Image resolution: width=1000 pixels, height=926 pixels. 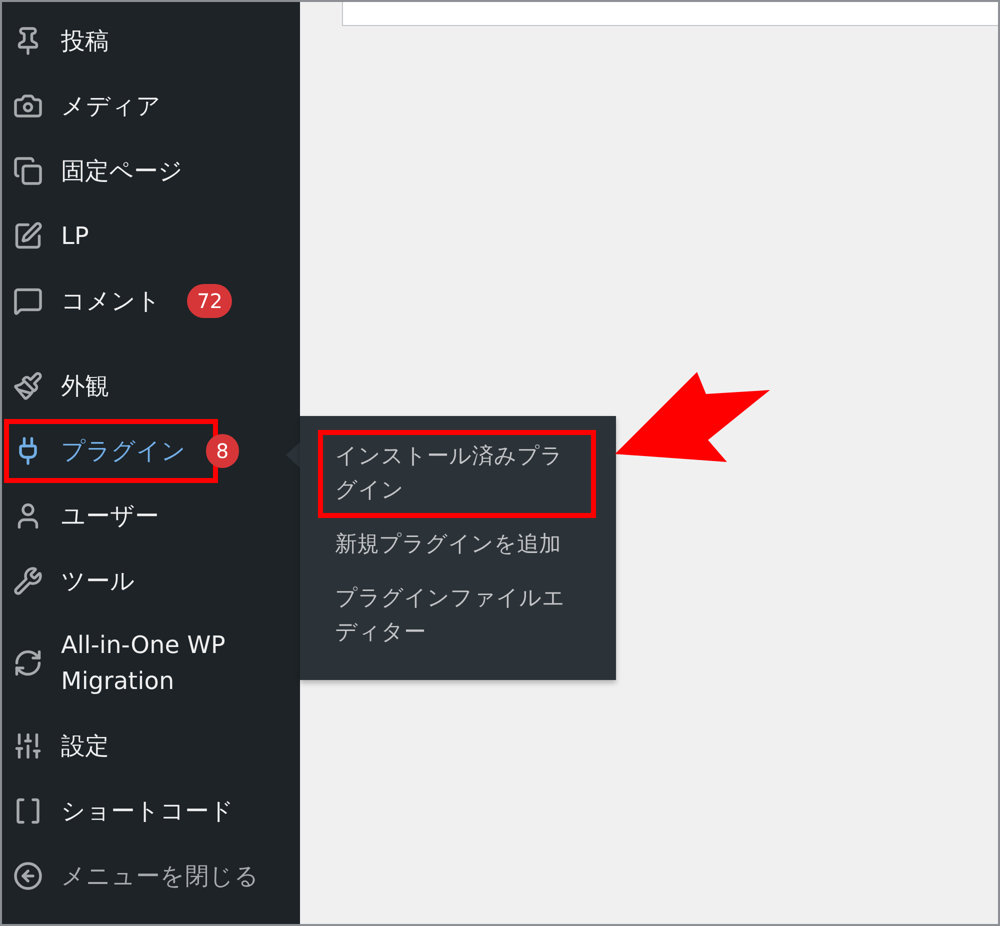 What do you see at coordinates (89, 106) in the screenshot?
I see `menu-item: メディア` at bounding box center [89, 106].